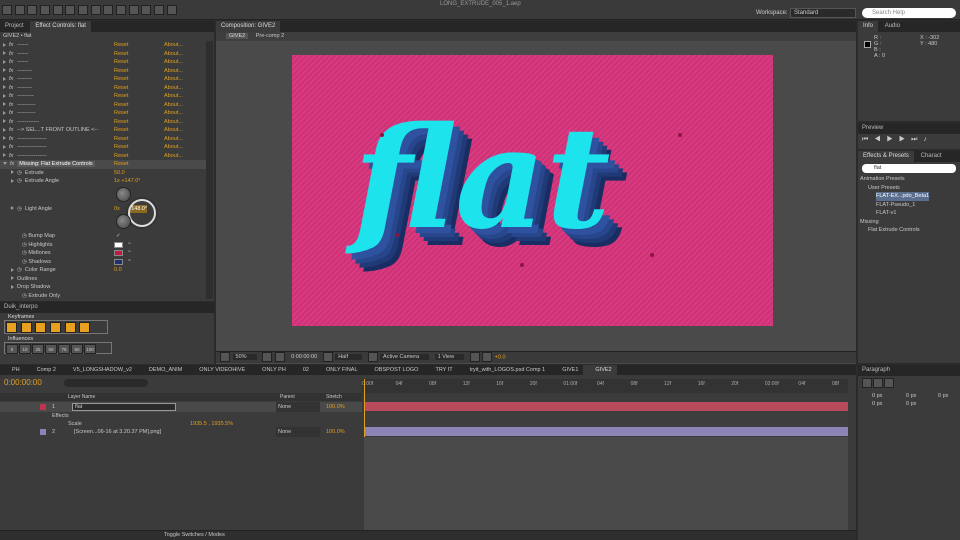  Describe the element at coordinates (19, 10) in the screenshot. I see `hand-tool-icon` at that location.